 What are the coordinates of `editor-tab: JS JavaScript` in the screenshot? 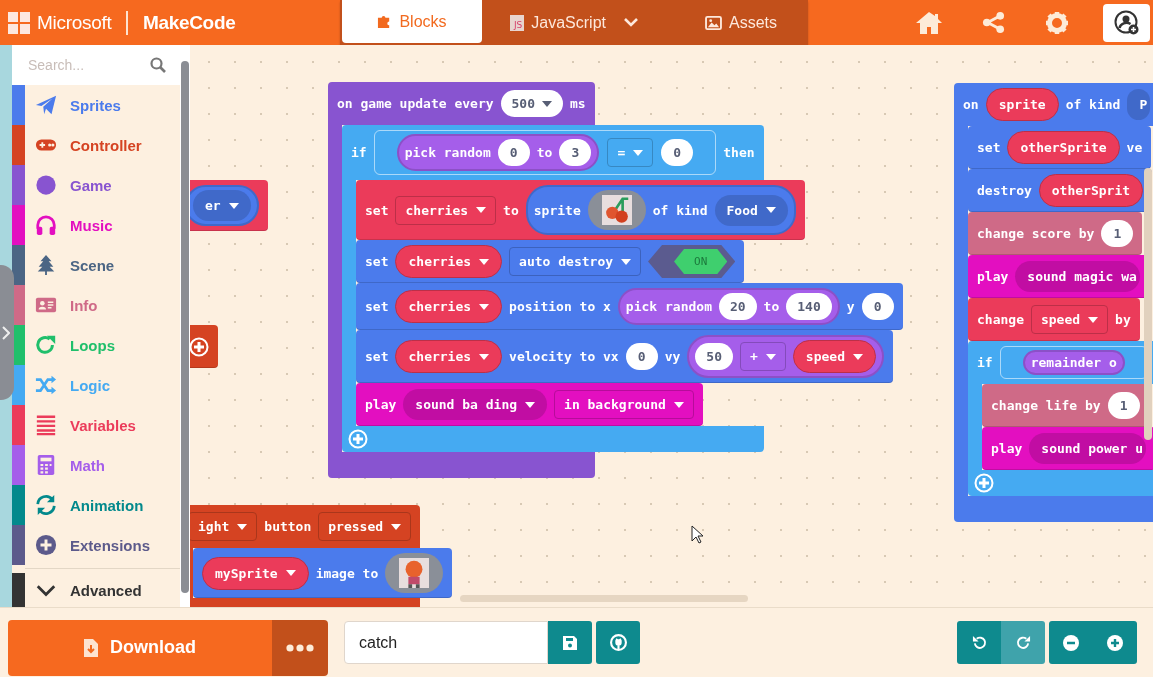 It's located at (544, 22).